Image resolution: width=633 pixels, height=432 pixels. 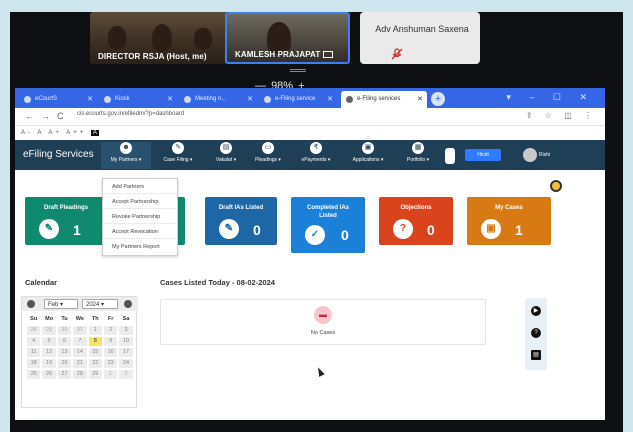 What do you see at coordinates (450, 156) in the screenshot?
I see `theme-toggle` at bounding box center [450, 156].